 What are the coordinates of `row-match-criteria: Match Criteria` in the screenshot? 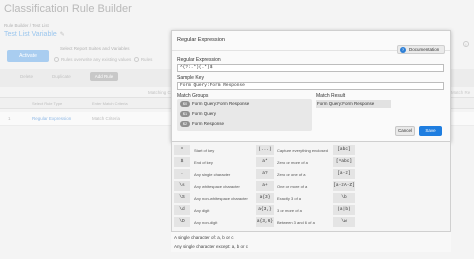 It's located at (106, 118).